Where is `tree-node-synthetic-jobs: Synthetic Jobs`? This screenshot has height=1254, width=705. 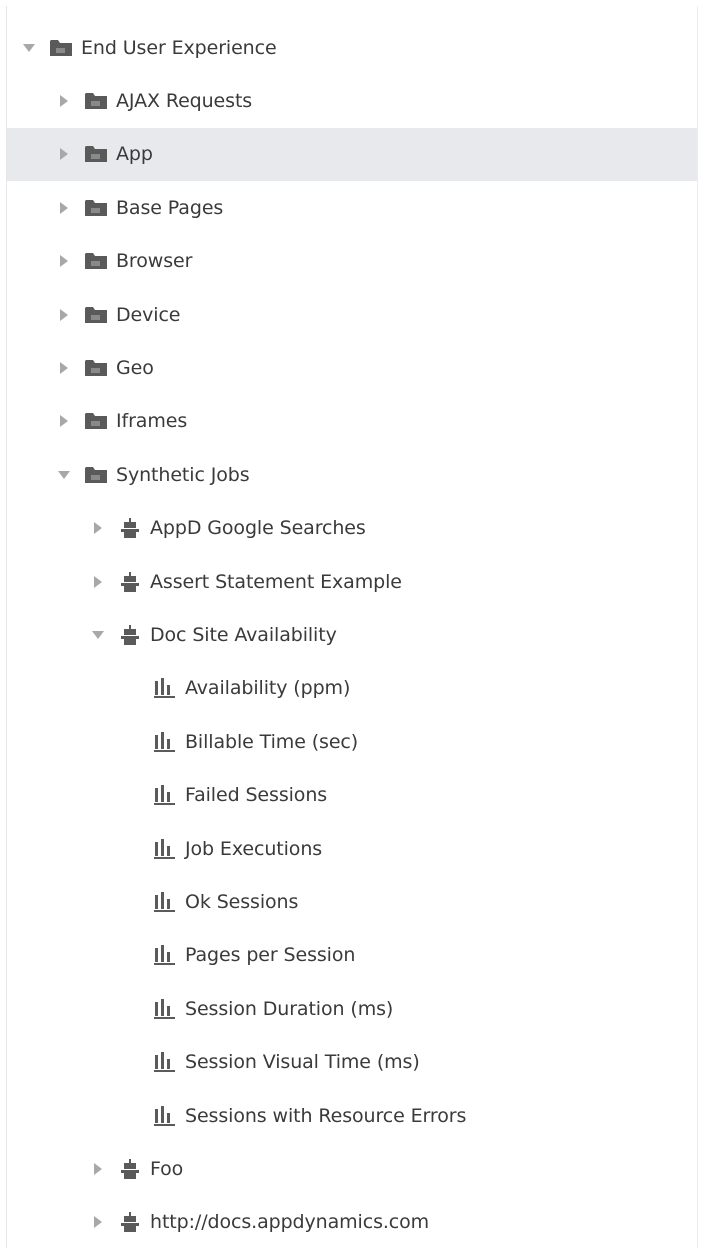
tree-node-synthetic-jobs: Synthetic Jobs is located at coordinates (352, 474).